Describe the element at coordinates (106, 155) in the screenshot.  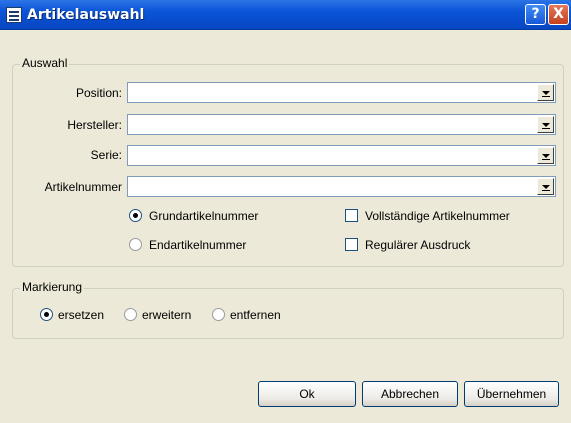
I see `serie-label: Serie:` at that location.